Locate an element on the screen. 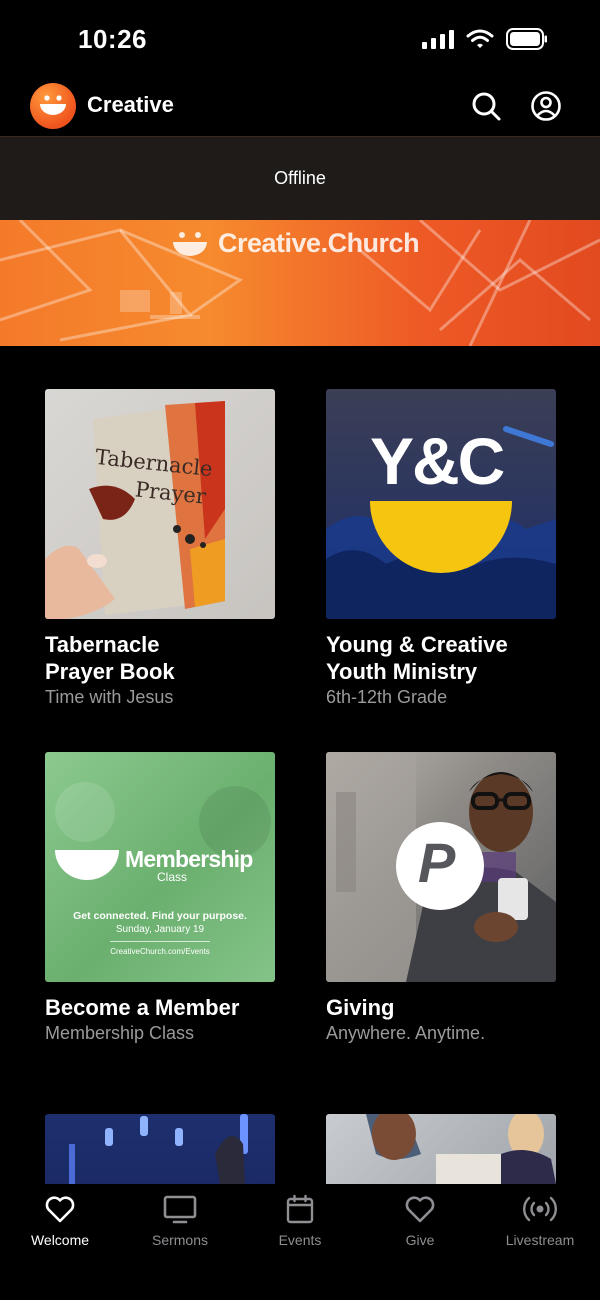 The image size is (600, 1300). heart-icon is located at coordinates (60, 1209).